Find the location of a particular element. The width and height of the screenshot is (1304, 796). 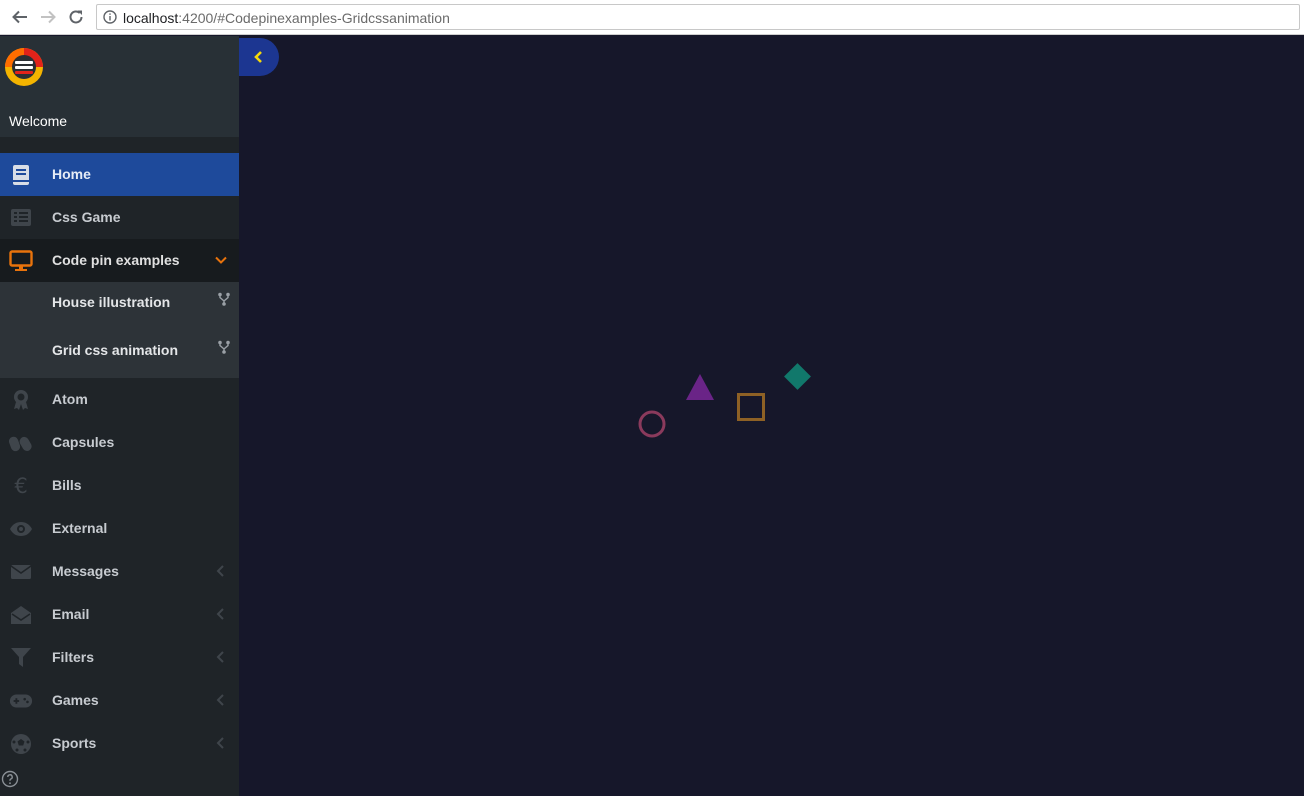

reload-icon is located at coordinates (76, 17).